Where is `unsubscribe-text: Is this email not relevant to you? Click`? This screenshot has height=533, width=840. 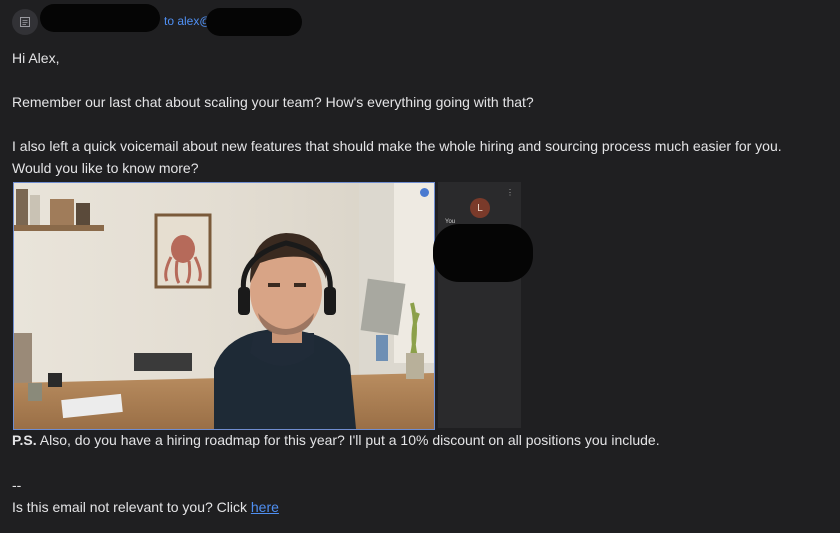
unsubscribe-text: Is this email not relevant to you? Click is located at coordinates (131, 507).